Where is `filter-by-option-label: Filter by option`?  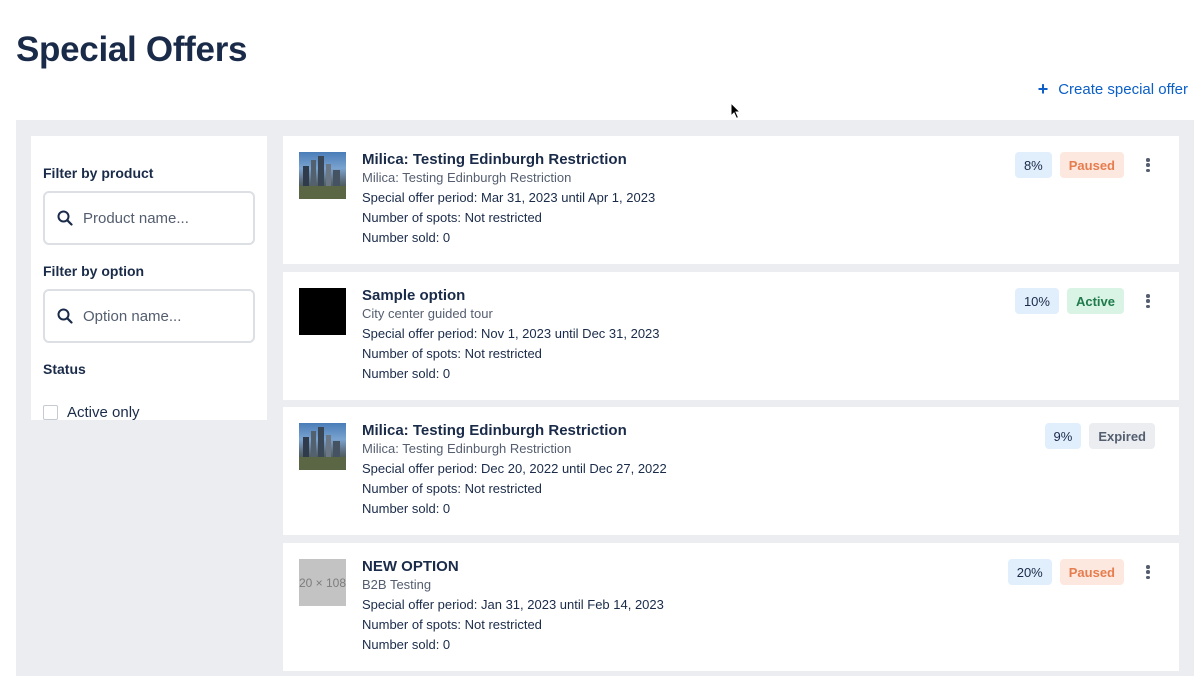 filter-by-option-label: Filter by option is located at coordinates (94, 271).